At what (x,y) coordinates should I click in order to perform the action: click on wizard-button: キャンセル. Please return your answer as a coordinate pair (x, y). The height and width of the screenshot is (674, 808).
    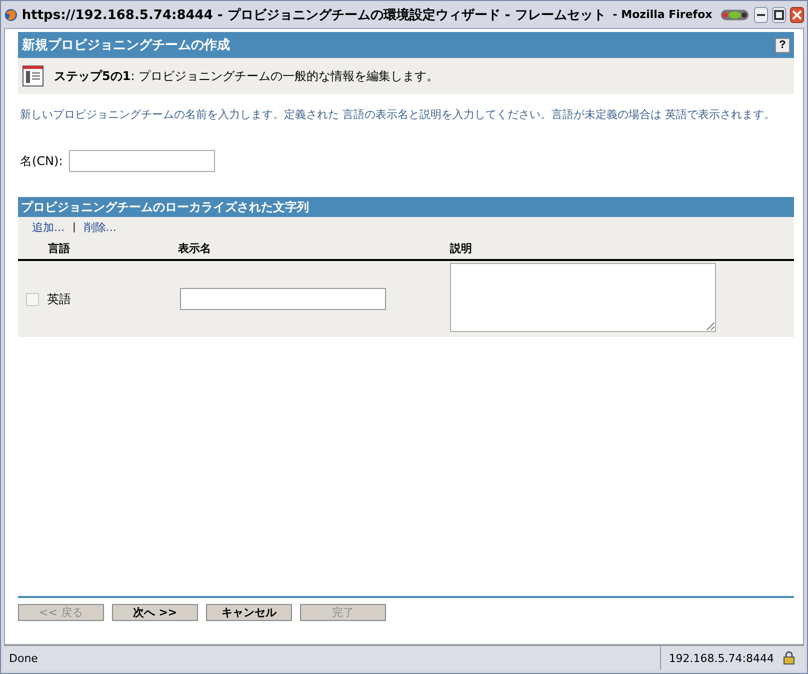
    Looking at the image, I should click on (249, 612).